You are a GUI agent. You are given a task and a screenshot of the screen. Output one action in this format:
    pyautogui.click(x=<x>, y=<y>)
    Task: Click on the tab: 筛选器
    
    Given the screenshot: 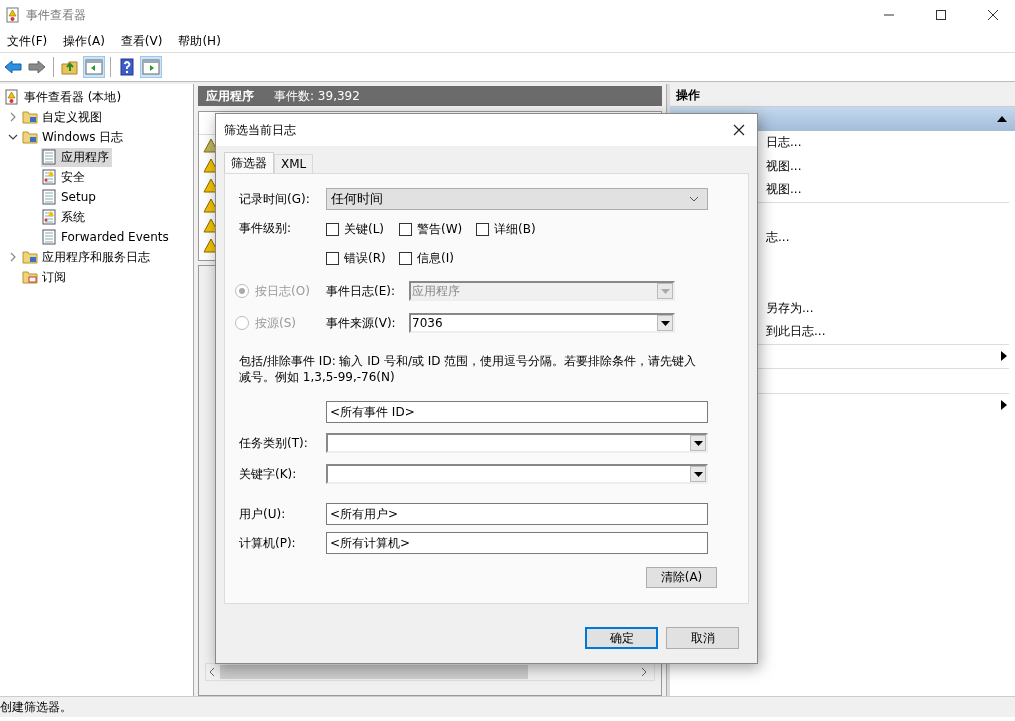 What is the action you would take?
    pyautogui.click(x=249, y=162)
    